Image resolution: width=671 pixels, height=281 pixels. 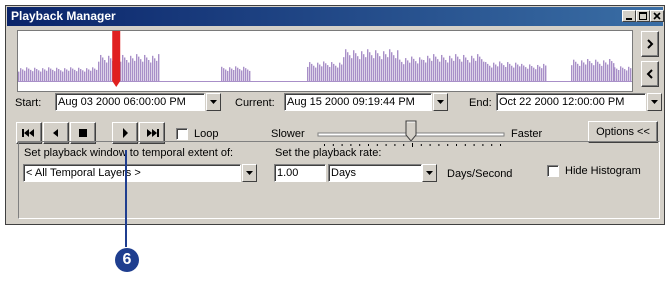 What do you see at coordinates (650, 44) in the screenshot?
I see `histogram-forward-button` at bounding box center [650, 44].